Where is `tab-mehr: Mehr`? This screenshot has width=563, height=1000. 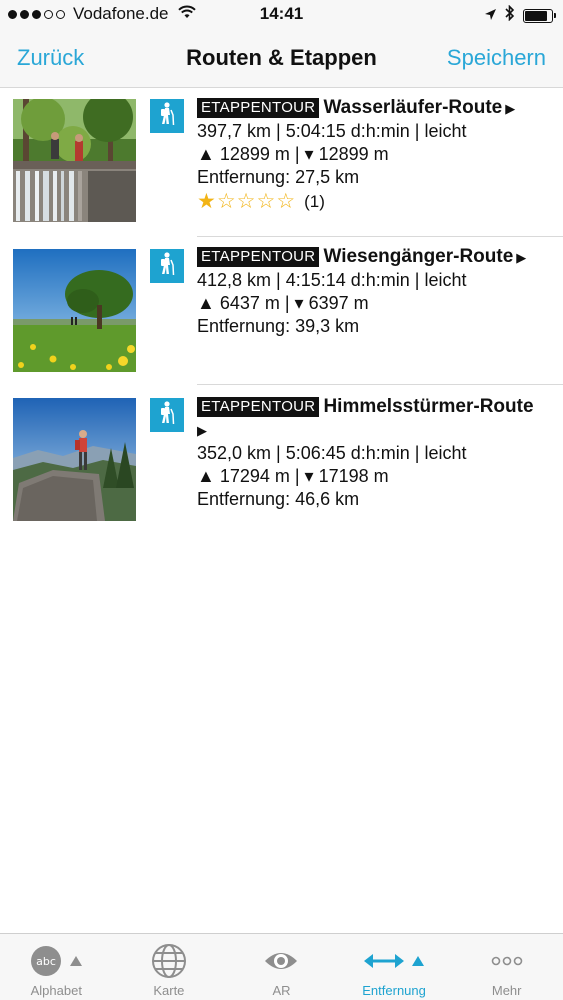 tab-mehr: Mehr is located at coordinates (506, 967).